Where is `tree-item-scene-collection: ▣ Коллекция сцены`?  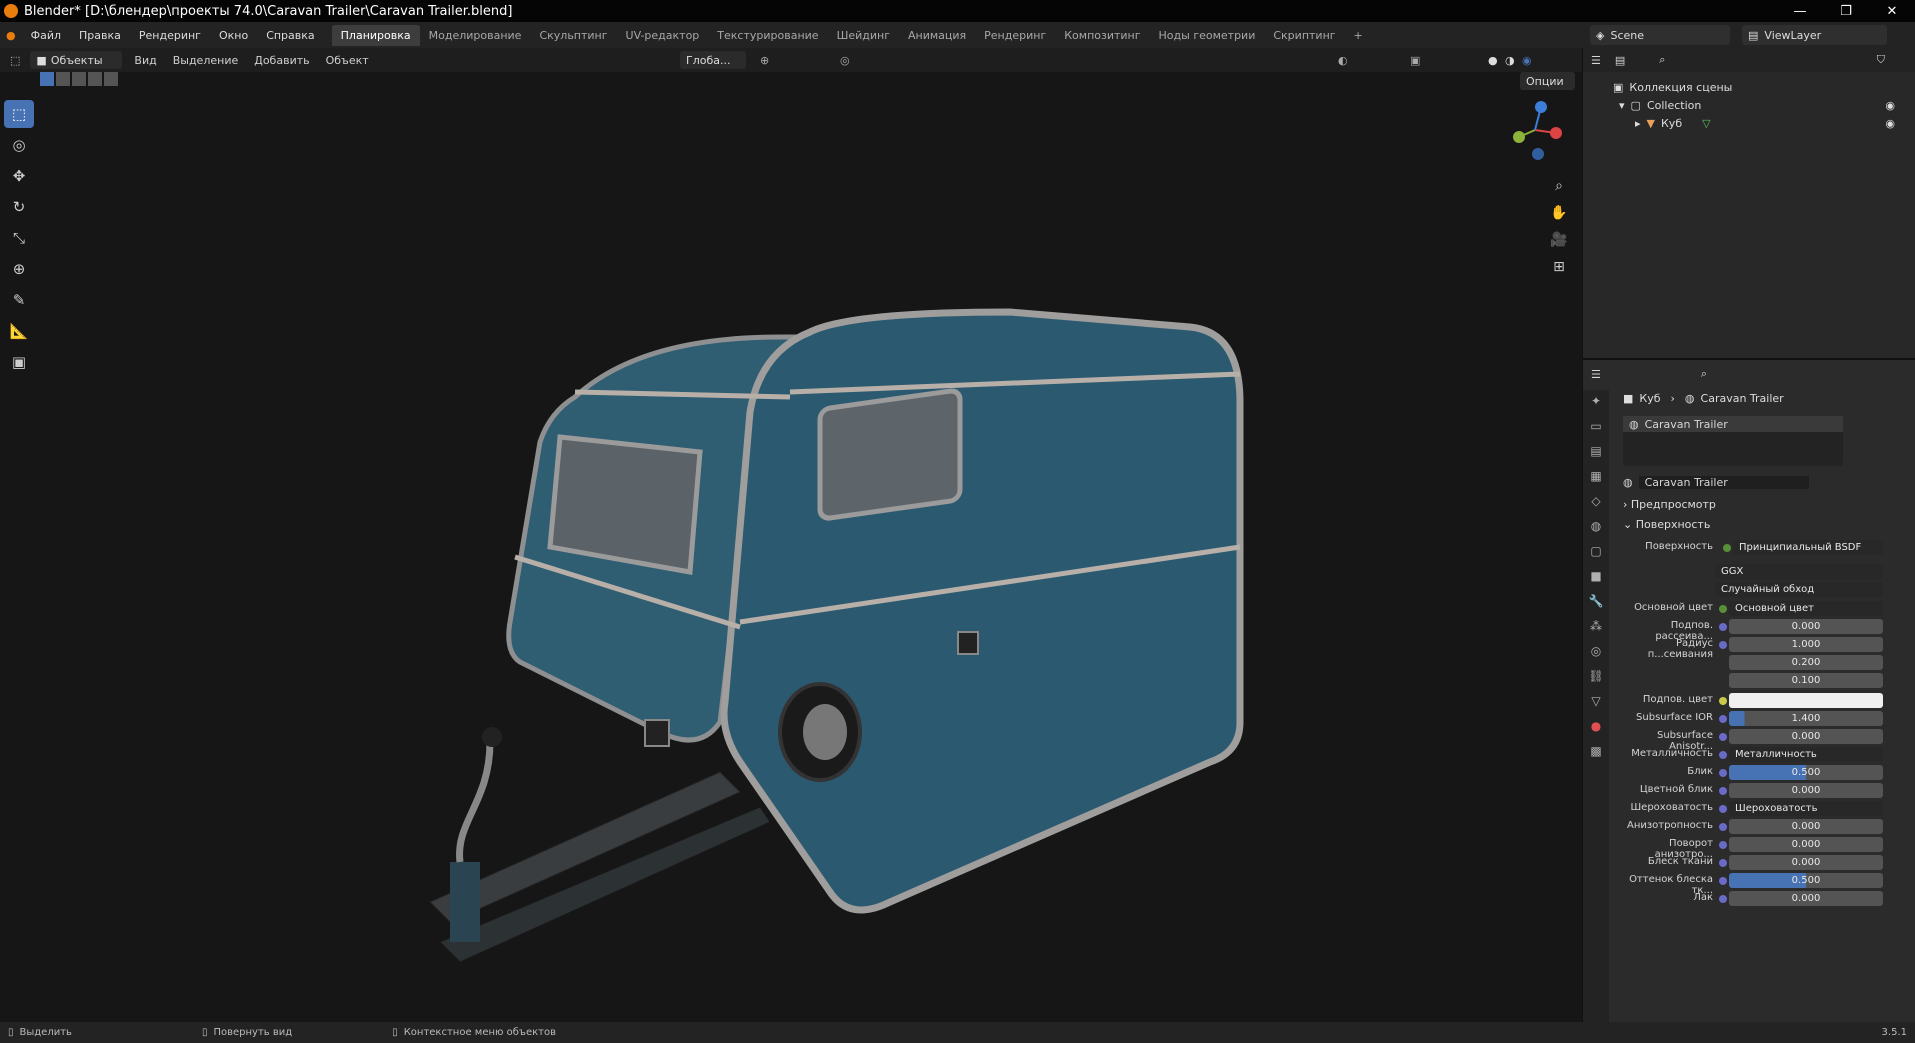
tree-item-scene-collection: ▣ Коллекция сцены is located at coordinates (1749, 87).